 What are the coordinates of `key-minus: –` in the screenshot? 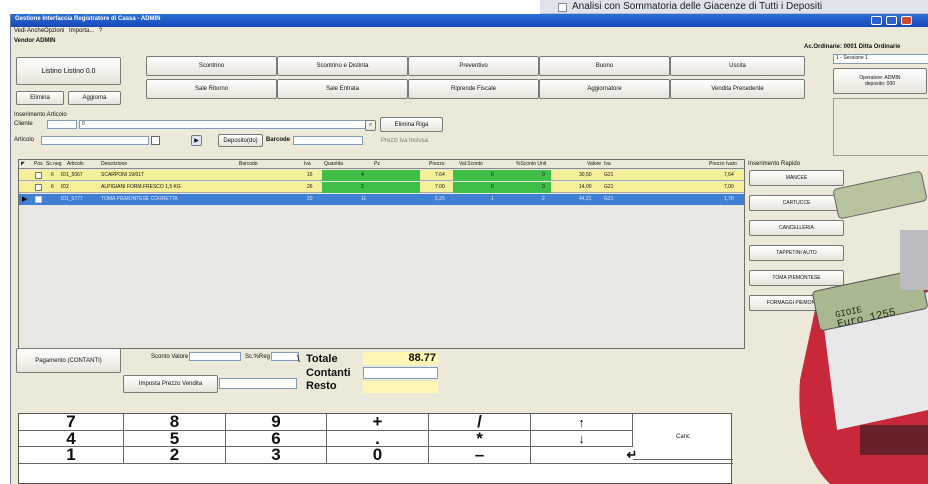 It's located at (480, 454).